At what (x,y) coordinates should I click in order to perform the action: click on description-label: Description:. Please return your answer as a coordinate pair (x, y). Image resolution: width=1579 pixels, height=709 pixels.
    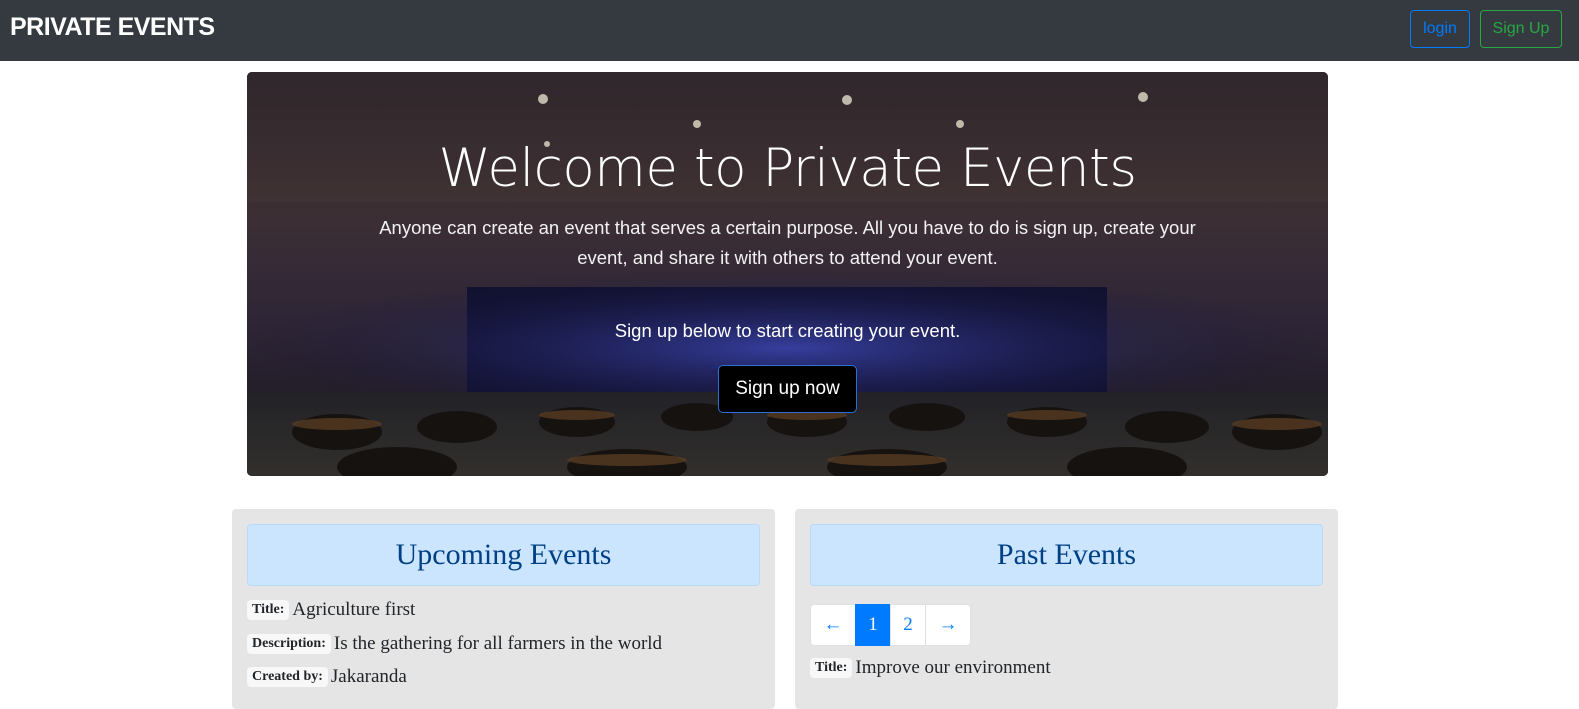
    Looking at the image, I should click on (289, 644).